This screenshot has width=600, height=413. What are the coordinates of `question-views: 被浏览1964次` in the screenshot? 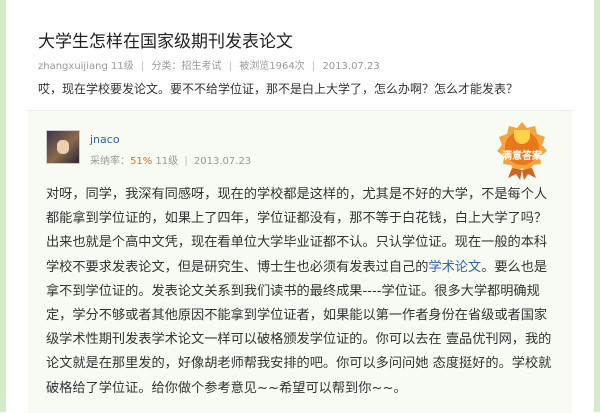 It's located at (272, 66).